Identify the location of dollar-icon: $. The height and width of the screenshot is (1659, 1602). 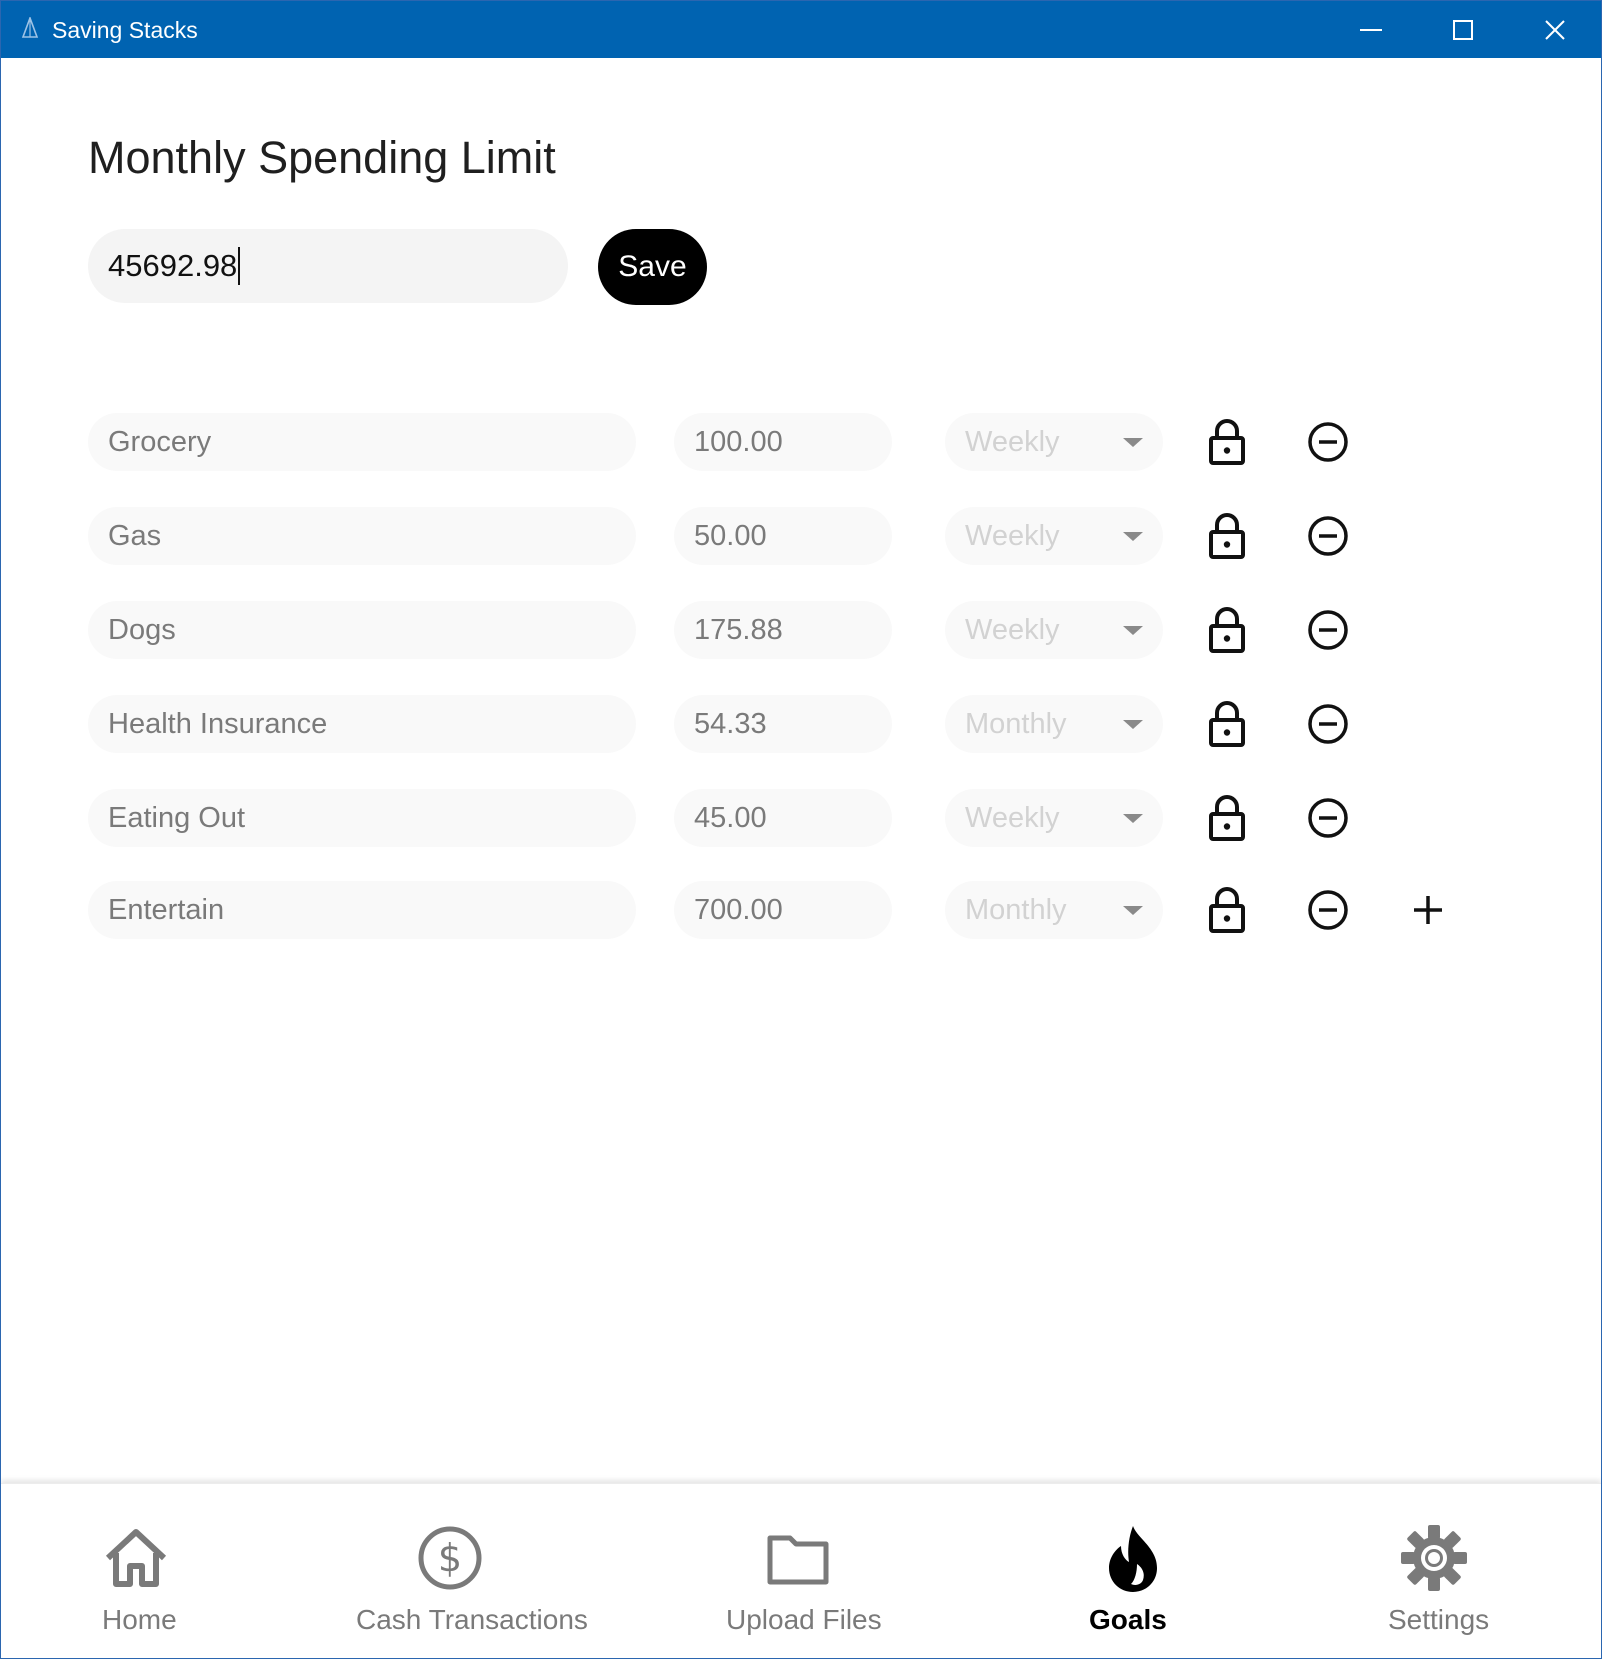
(450, 1558).